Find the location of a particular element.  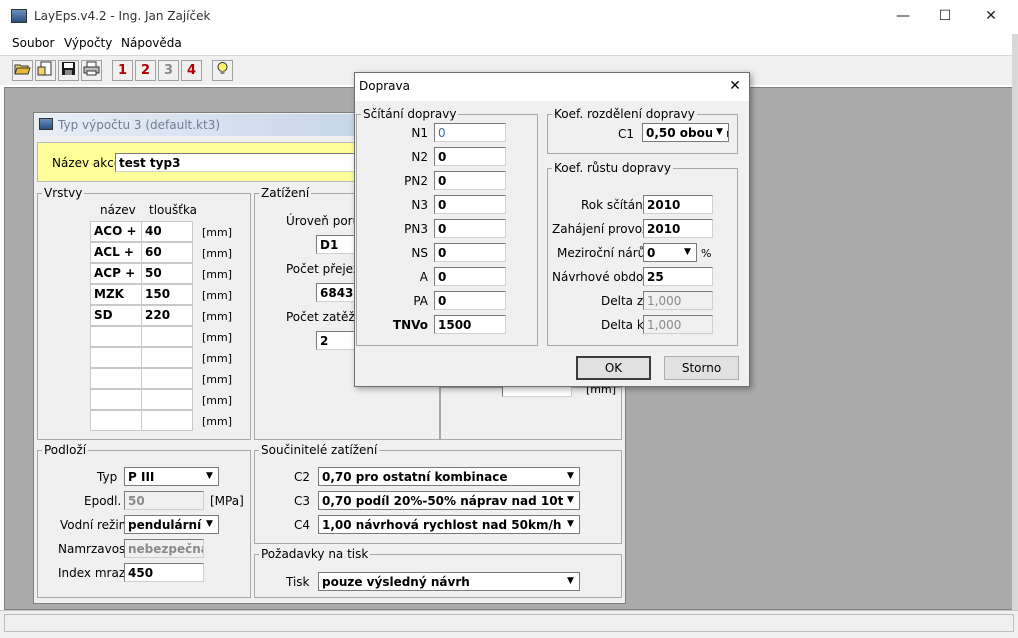

layer-thickness-cell: 60 is located at coordinates (167, 252).